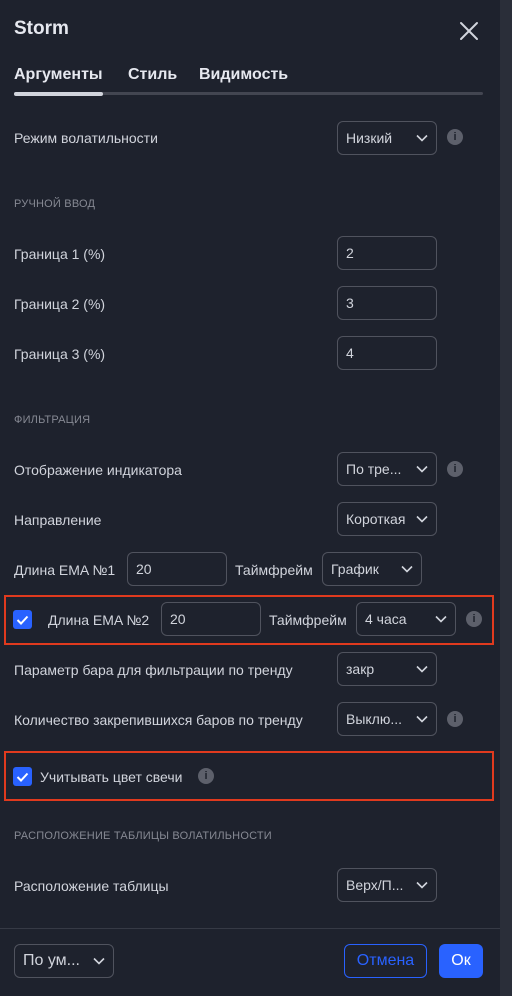  I want to click on ema1-timeframe-label: Таймфрейм, so click(274, 570).